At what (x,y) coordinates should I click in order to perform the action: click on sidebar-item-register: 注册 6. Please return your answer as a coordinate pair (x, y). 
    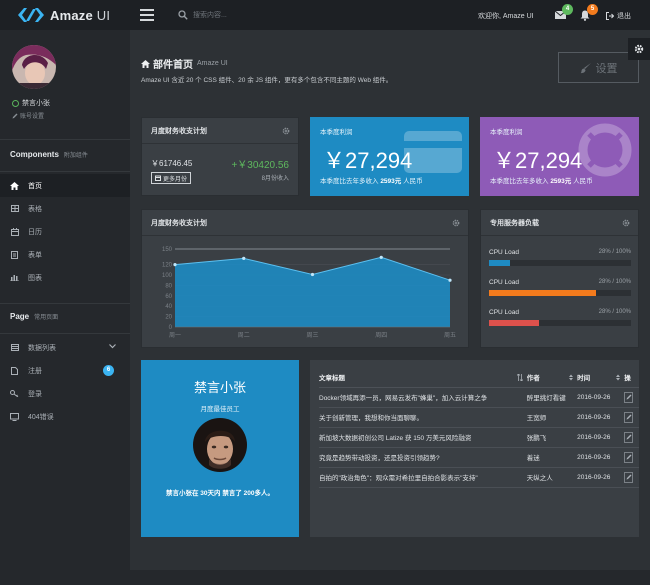
    Looking at the image, I should click on (65, 370).